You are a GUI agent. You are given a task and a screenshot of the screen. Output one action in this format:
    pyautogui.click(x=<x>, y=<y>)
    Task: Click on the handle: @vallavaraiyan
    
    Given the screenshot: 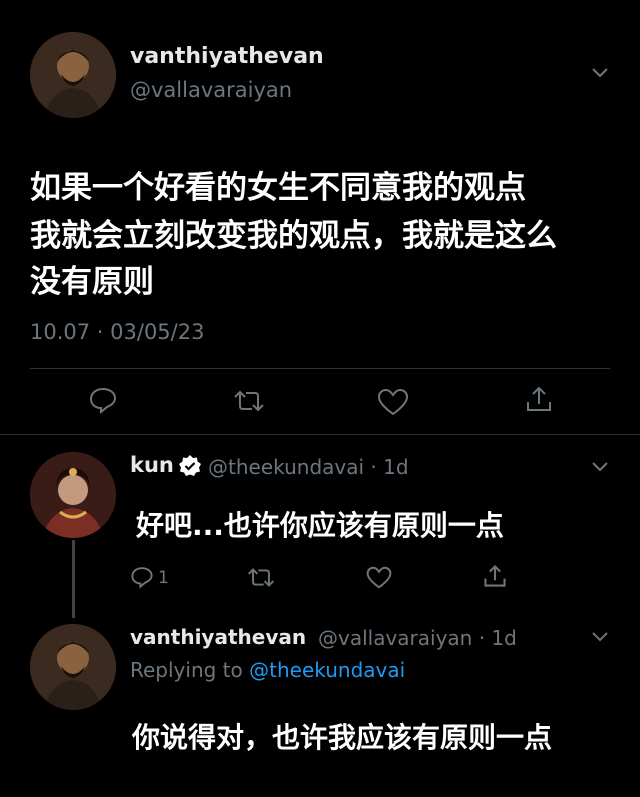 What is the action you would take?
    pyautogui.click(x=211, y=90)
    